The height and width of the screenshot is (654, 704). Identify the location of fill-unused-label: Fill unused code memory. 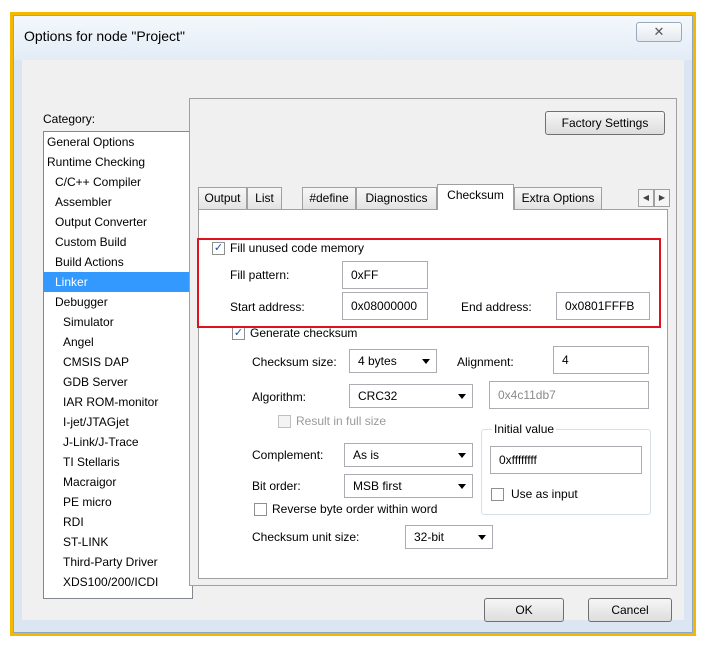
(297, 248).